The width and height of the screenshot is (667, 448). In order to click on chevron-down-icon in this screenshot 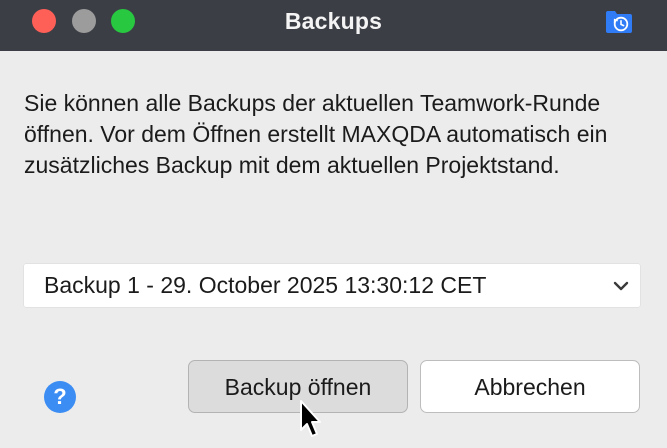, I will do `click(621, 286)`.